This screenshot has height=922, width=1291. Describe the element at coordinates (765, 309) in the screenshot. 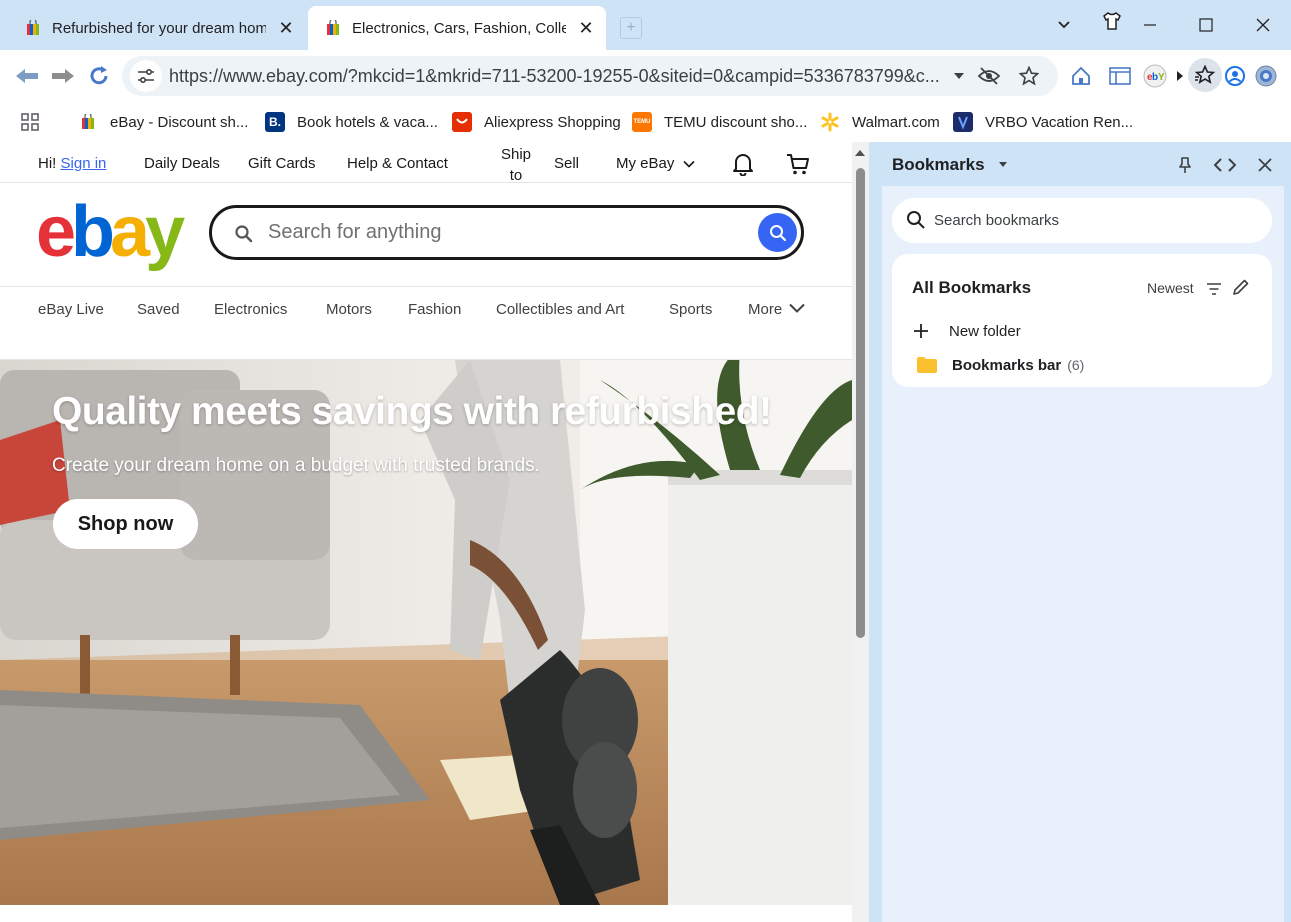

I see `more-label: More` at that location.